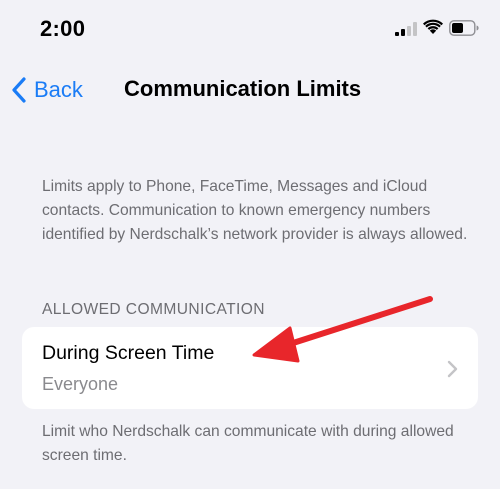 Image resolution: width=500 pixels, height=489 pixels. What do you see at coordinates (63, 28) in the screenshot?
I see `status-time: 2:00` at bounding box center [63, 28].